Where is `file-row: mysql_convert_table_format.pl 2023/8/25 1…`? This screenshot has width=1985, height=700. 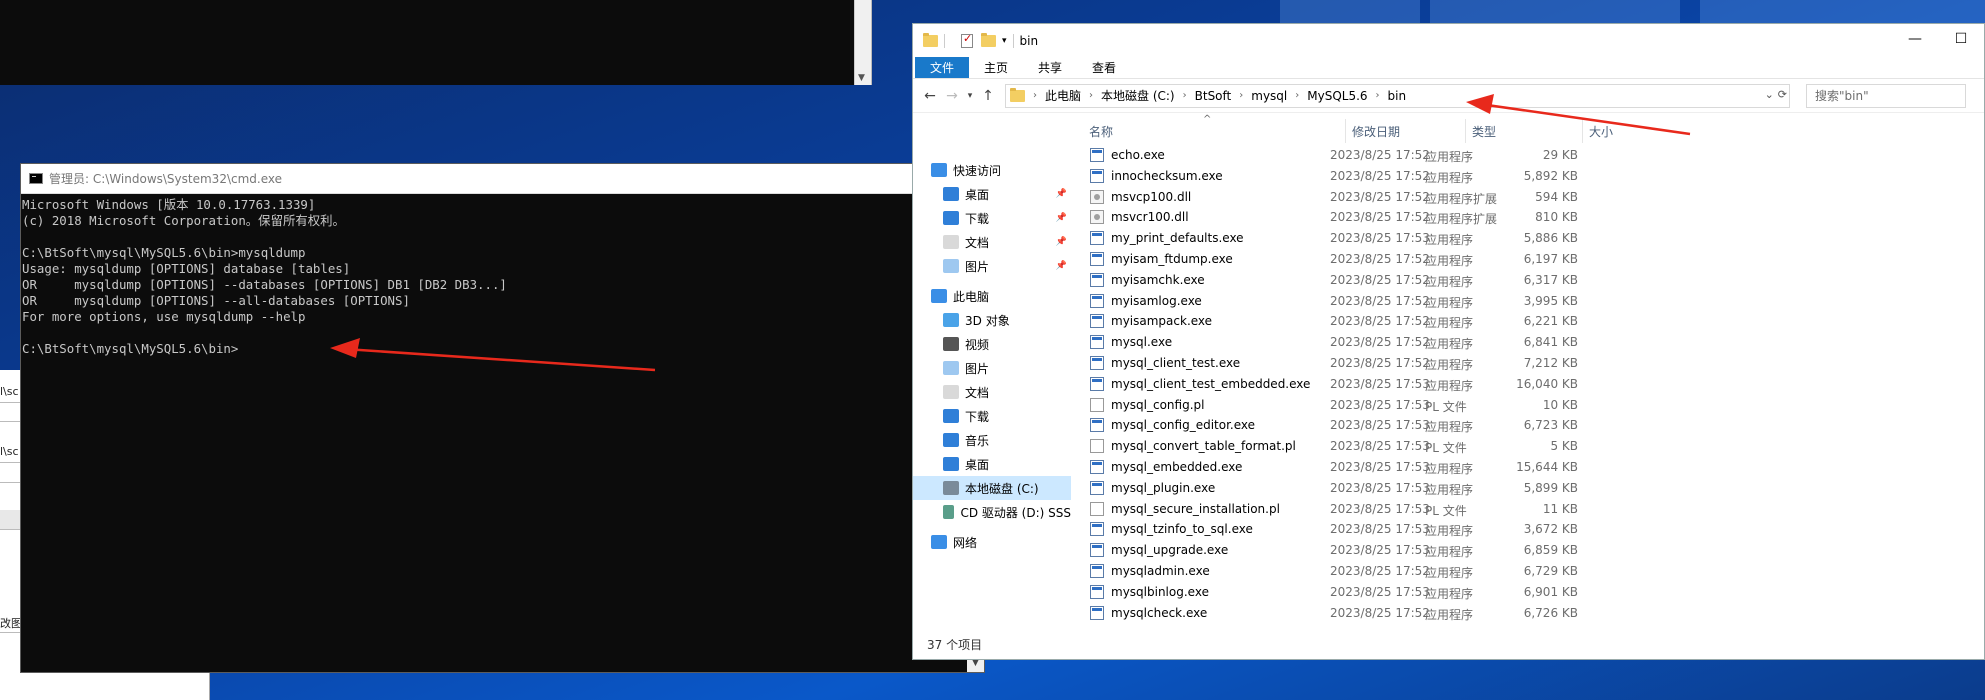
file-row: mysql_convert_table_format.pl 2023/8/25 1… is located at coordinates (1393, 446).